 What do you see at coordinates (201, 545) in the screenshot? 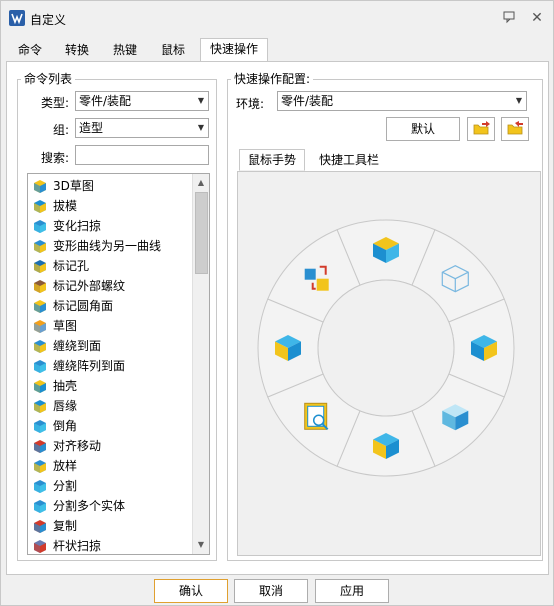
I see `scroll-down-icon: ▼` at bounding box center [201, 545].